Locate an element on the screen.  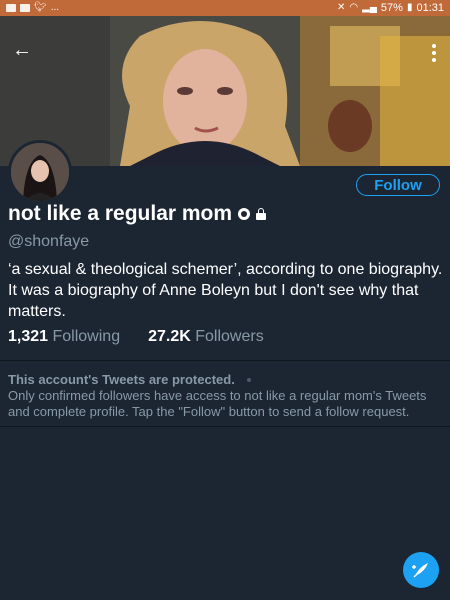
wifi-icon: ◠ is located at coordinates (354, 7).